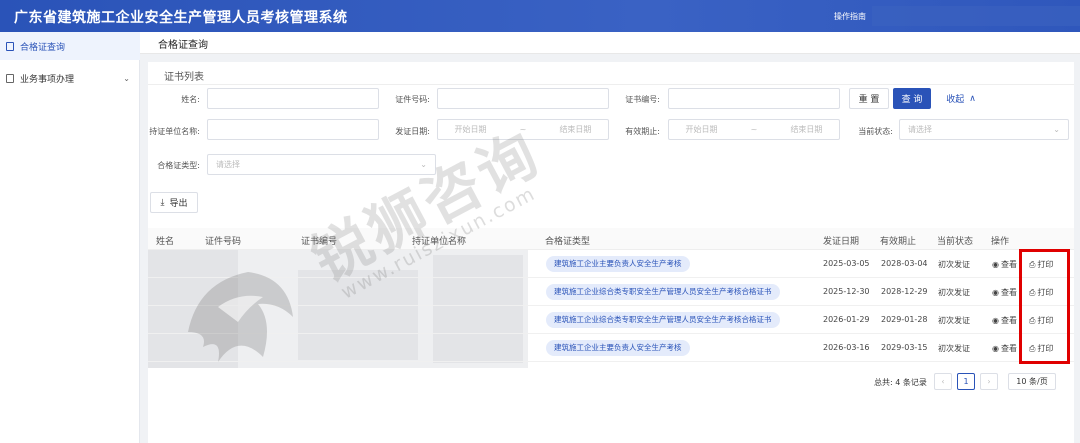  I want to click on valid-until-label: 有效期止:, so click(642, 131).